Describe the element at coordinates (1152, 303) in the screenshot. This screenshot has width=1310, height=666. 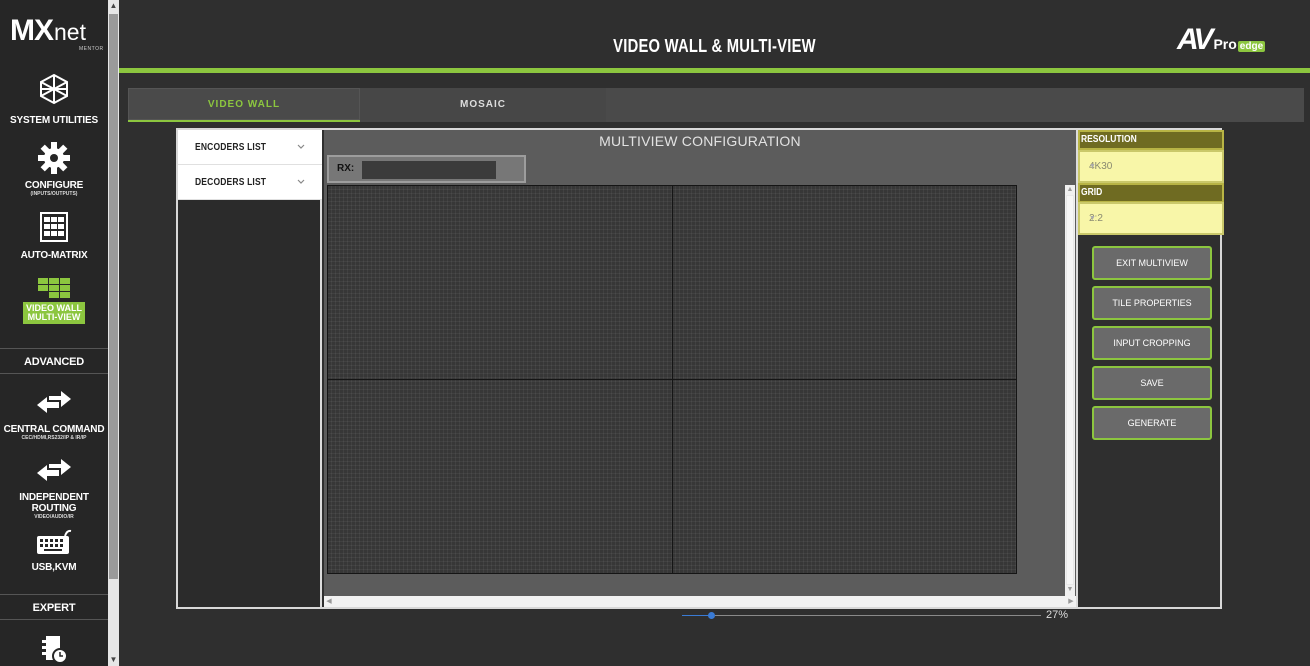
I see `tile-properties-button: TILE PROPERTIES` at that location.